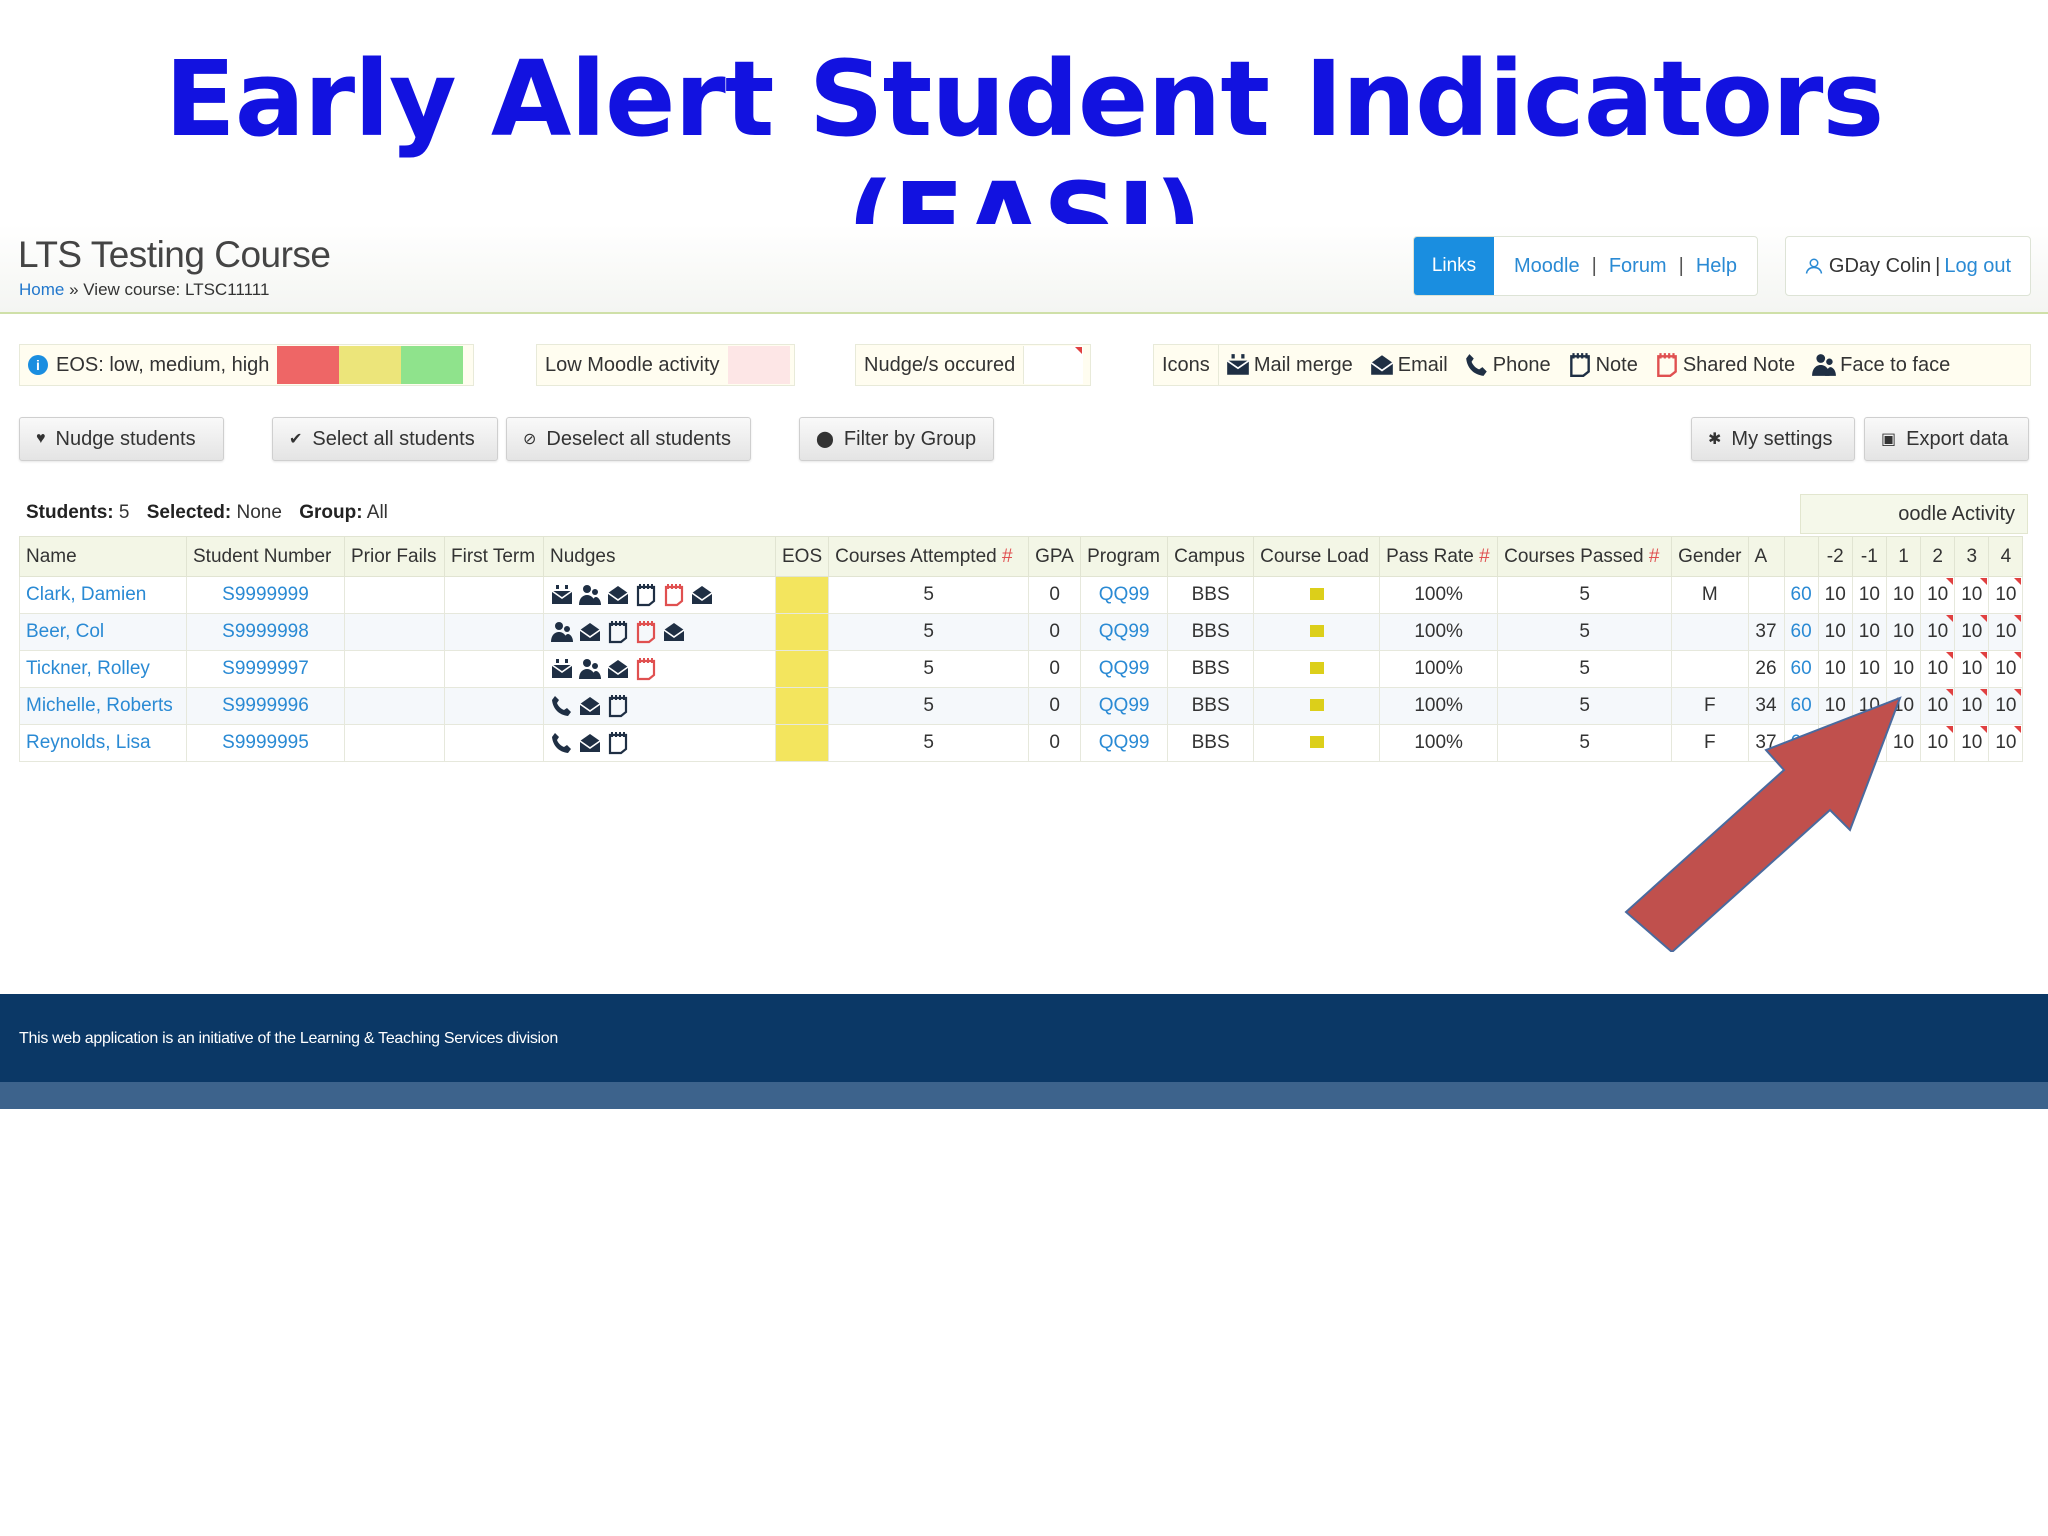 This screenshot has height=1536, width=2048. I want to click on column-header: First Term, so click(494, 556).